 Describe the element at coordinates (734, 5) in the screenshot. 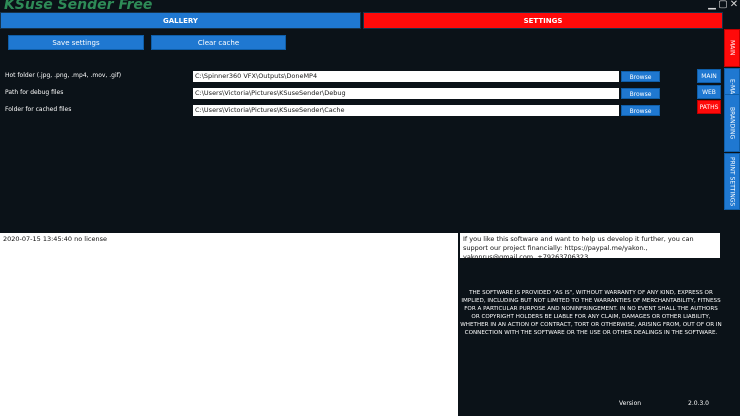

I see `close-icon: ✕` at that location.